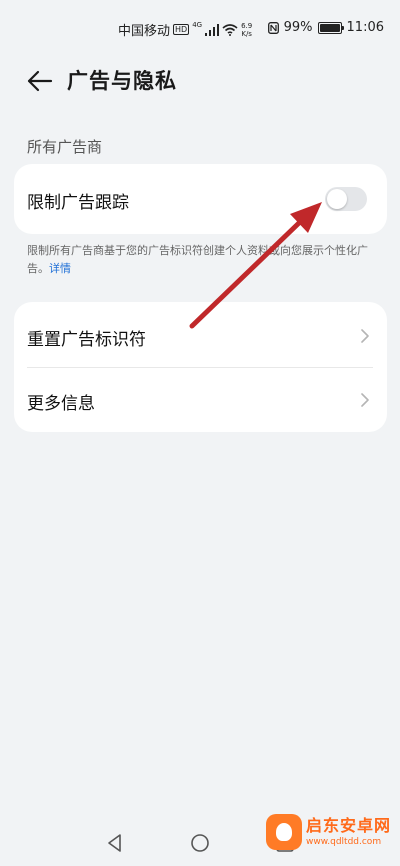  What do you see at coordinates (61, 404) in the screenshot?
I see `more-info-label: 更多信息` at bounding box center [61, 404].